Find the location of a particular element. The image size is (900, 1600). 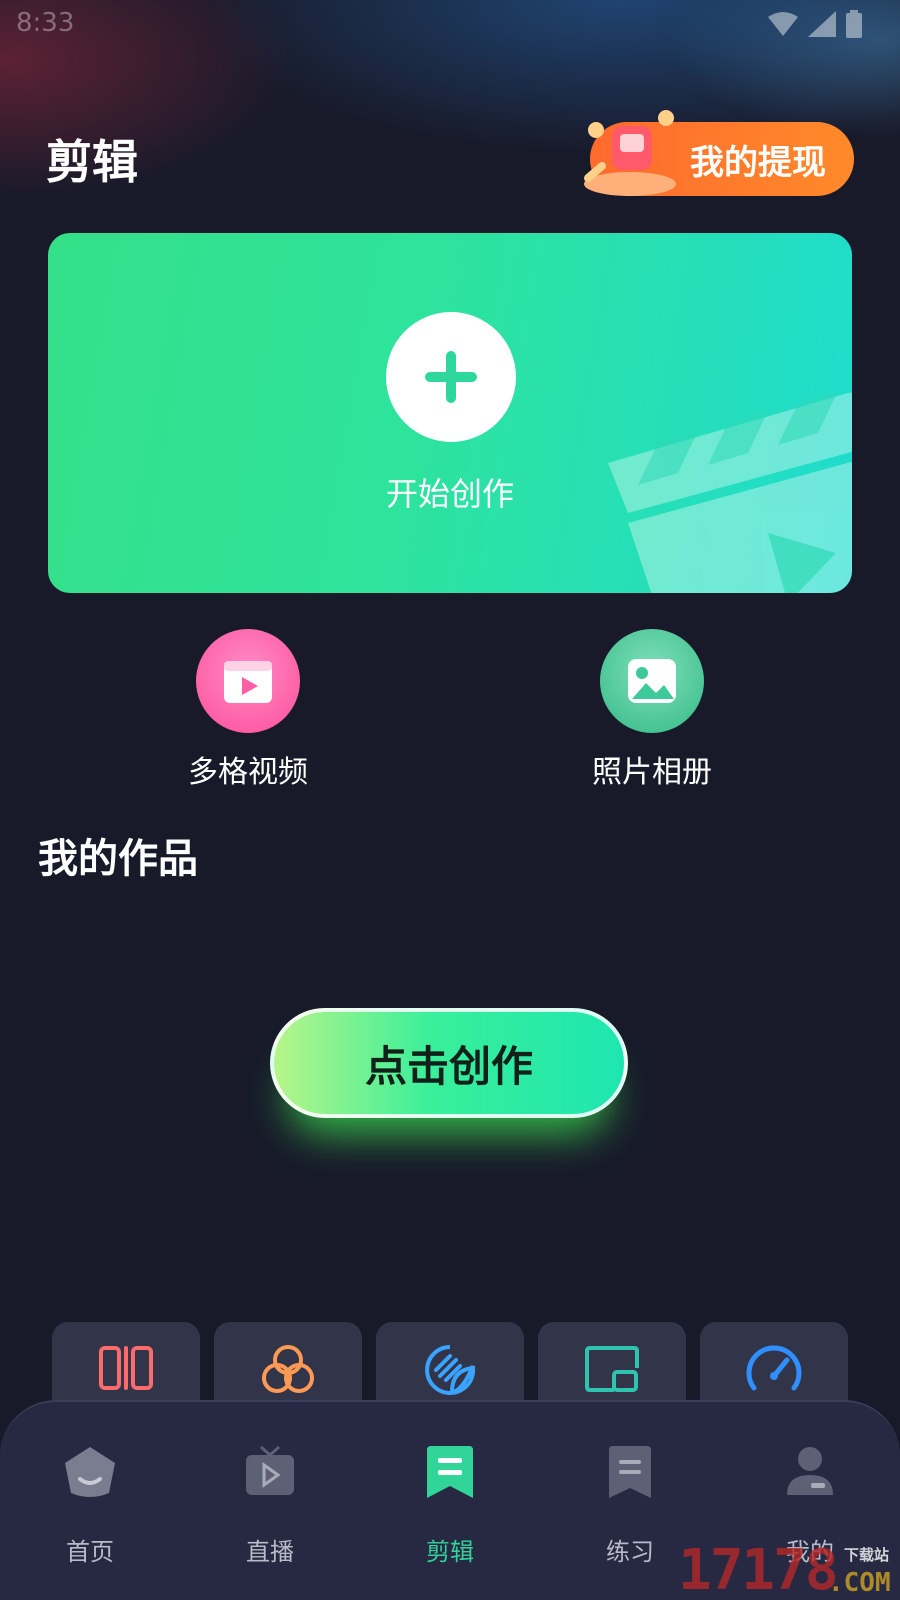

click-create-button: 点击创作 is located at coordinates (449, 1063).